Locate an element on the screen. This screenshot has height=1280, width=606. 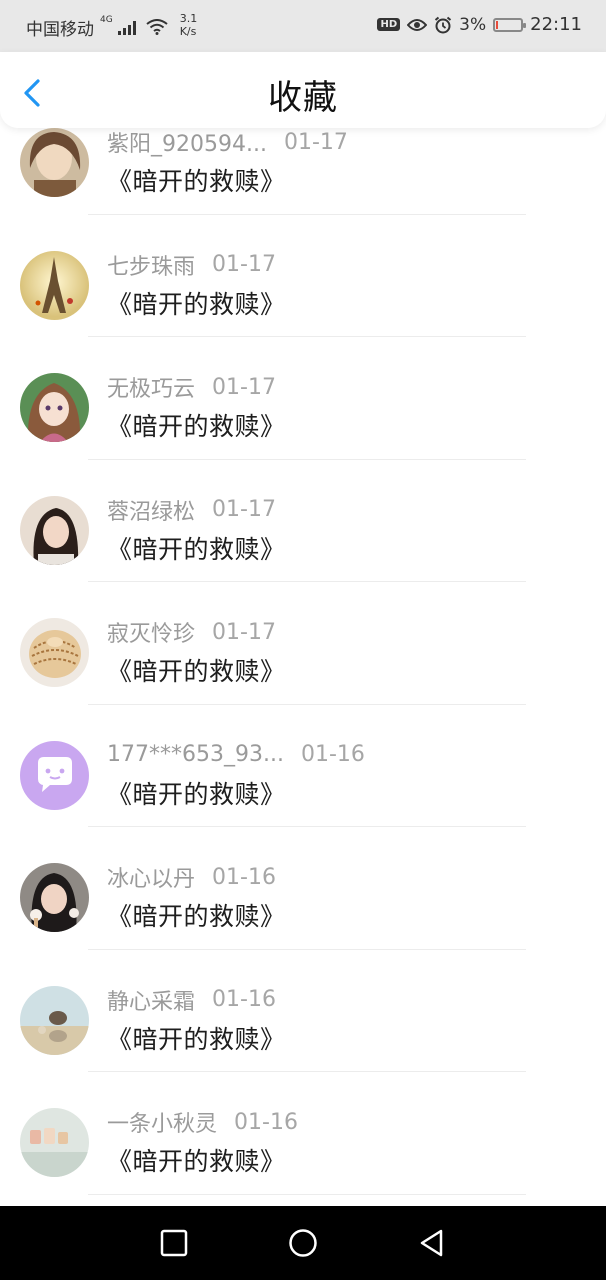
list-item: 静心采霜 01-16 《暗开的救赎》 is located at coordinates (303, 1011).